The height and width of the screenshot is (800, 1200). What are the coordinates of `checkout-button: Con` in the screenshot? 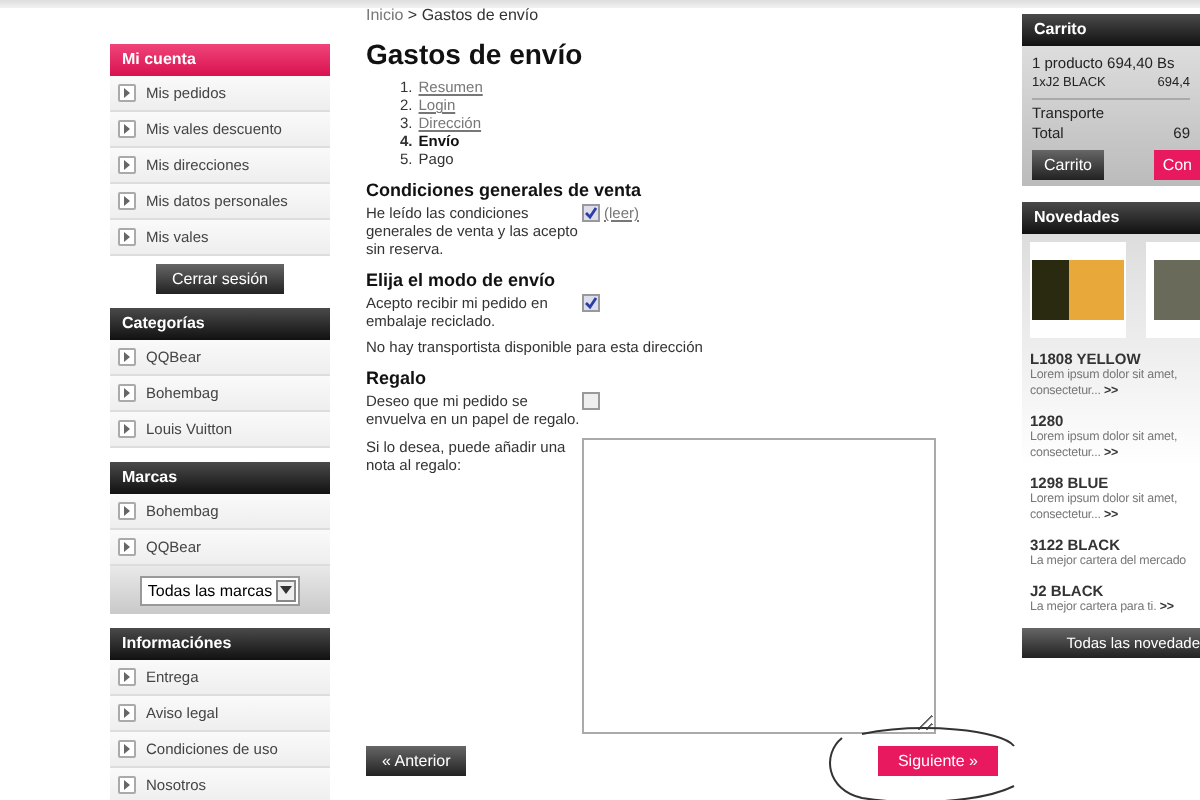 It's located at (1177, 165).